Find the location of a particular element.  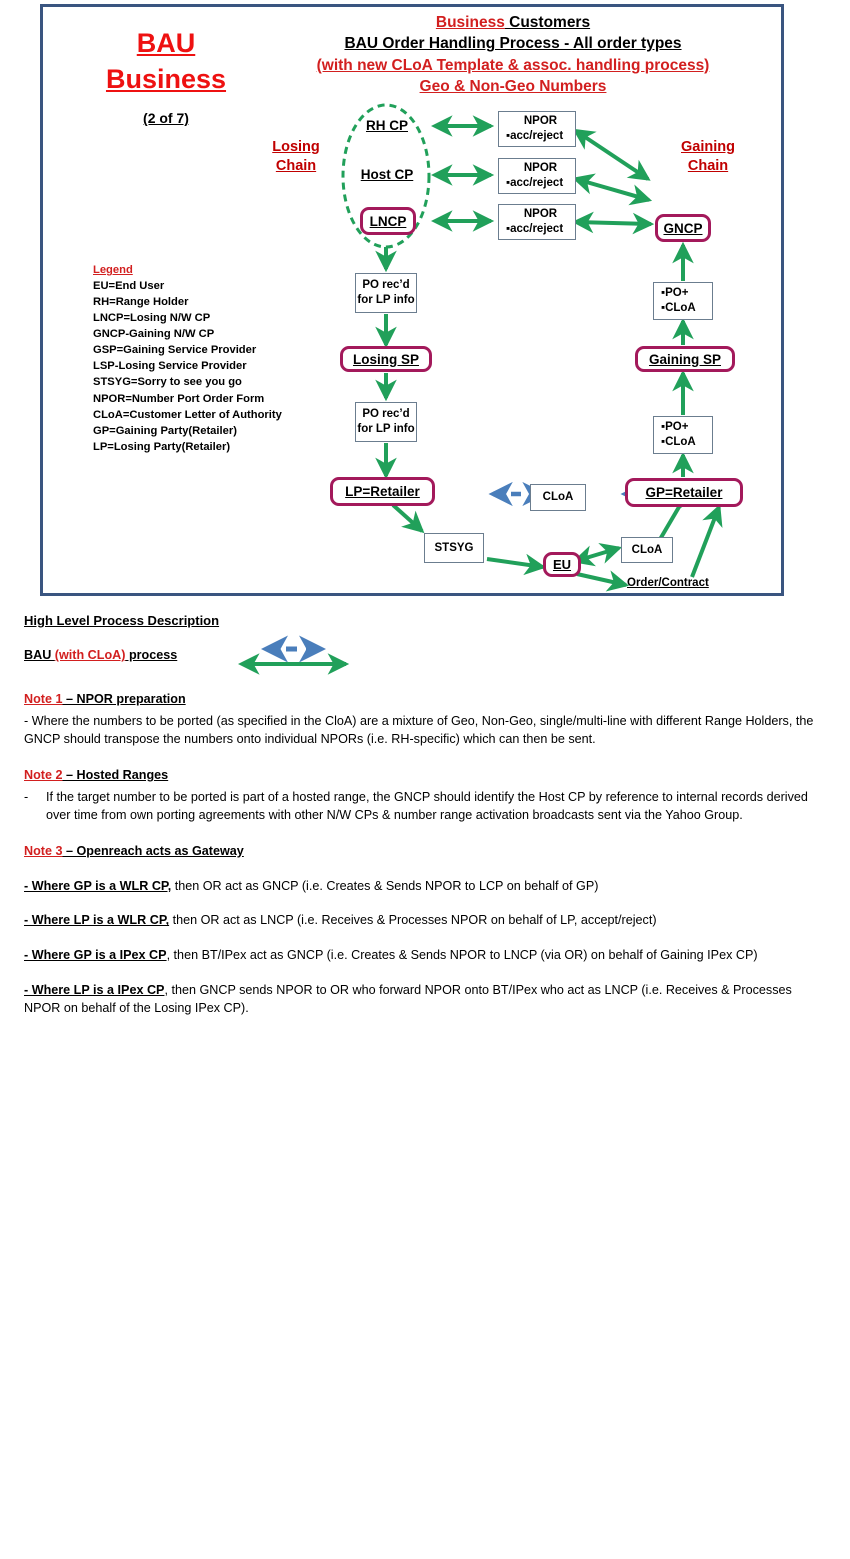

note2-title: Note 2 – Hosted Ranges is located at coordinates (426, 776).